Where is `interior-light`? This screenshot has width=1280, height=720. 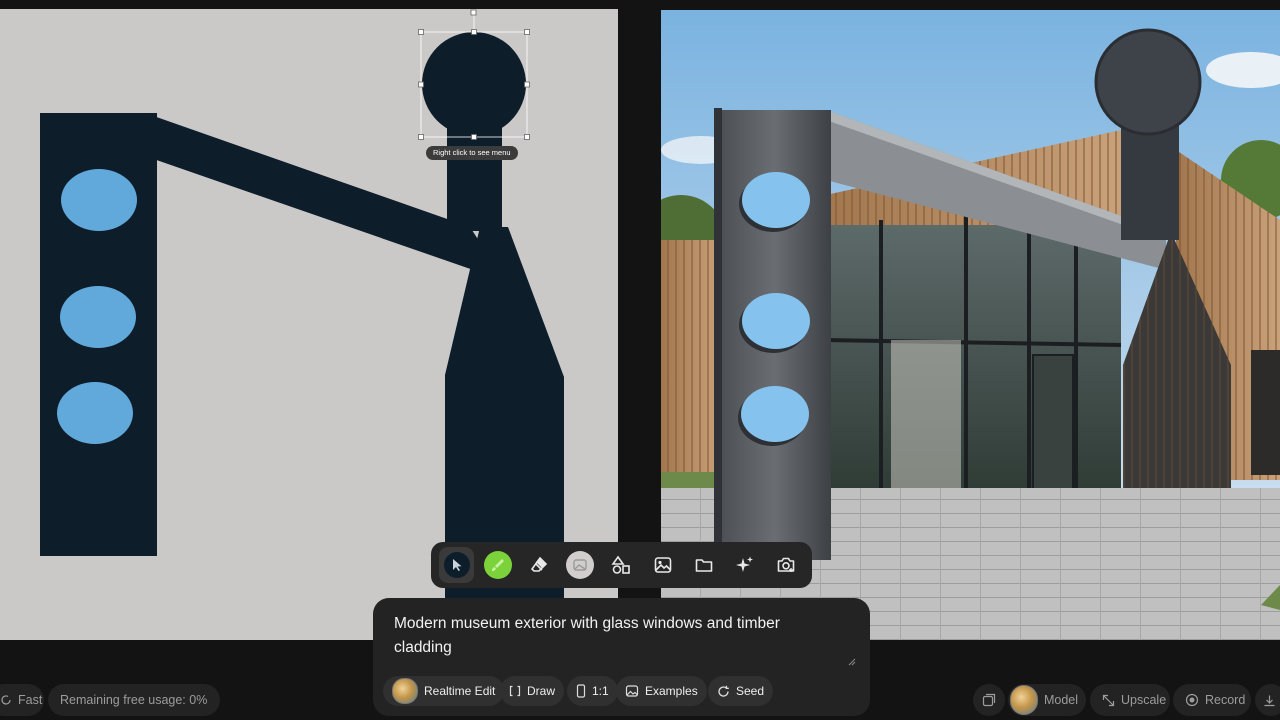 interior-light is located at coordinates (926, 415).